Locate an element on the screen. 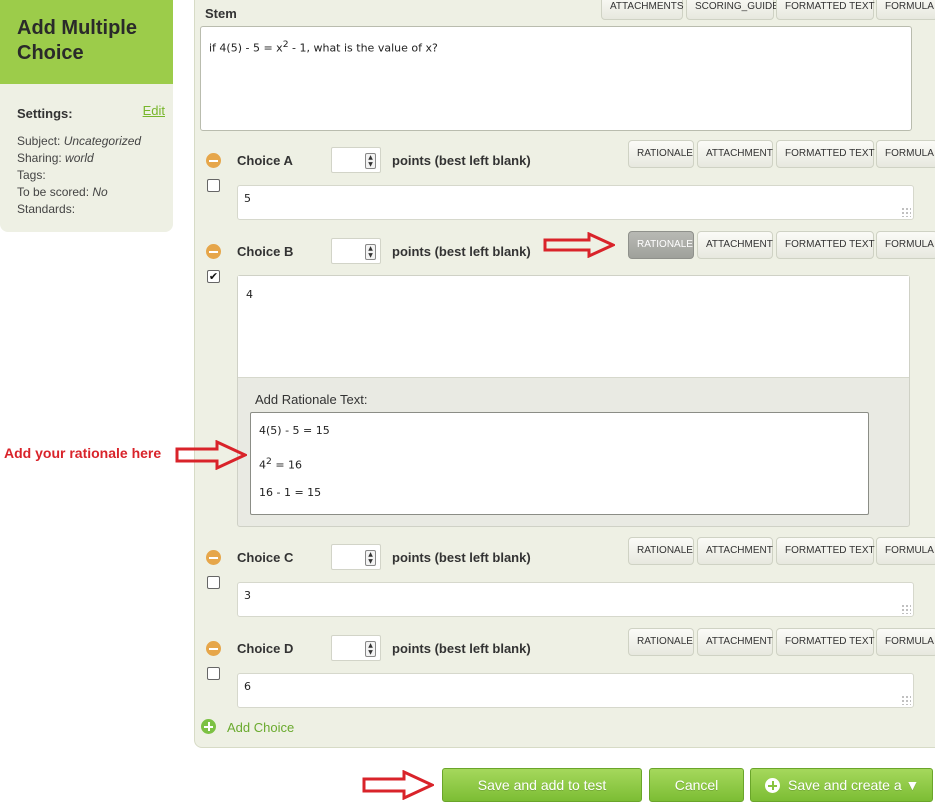  subject-value: Uncategorized is located at coordinates (102, 141).